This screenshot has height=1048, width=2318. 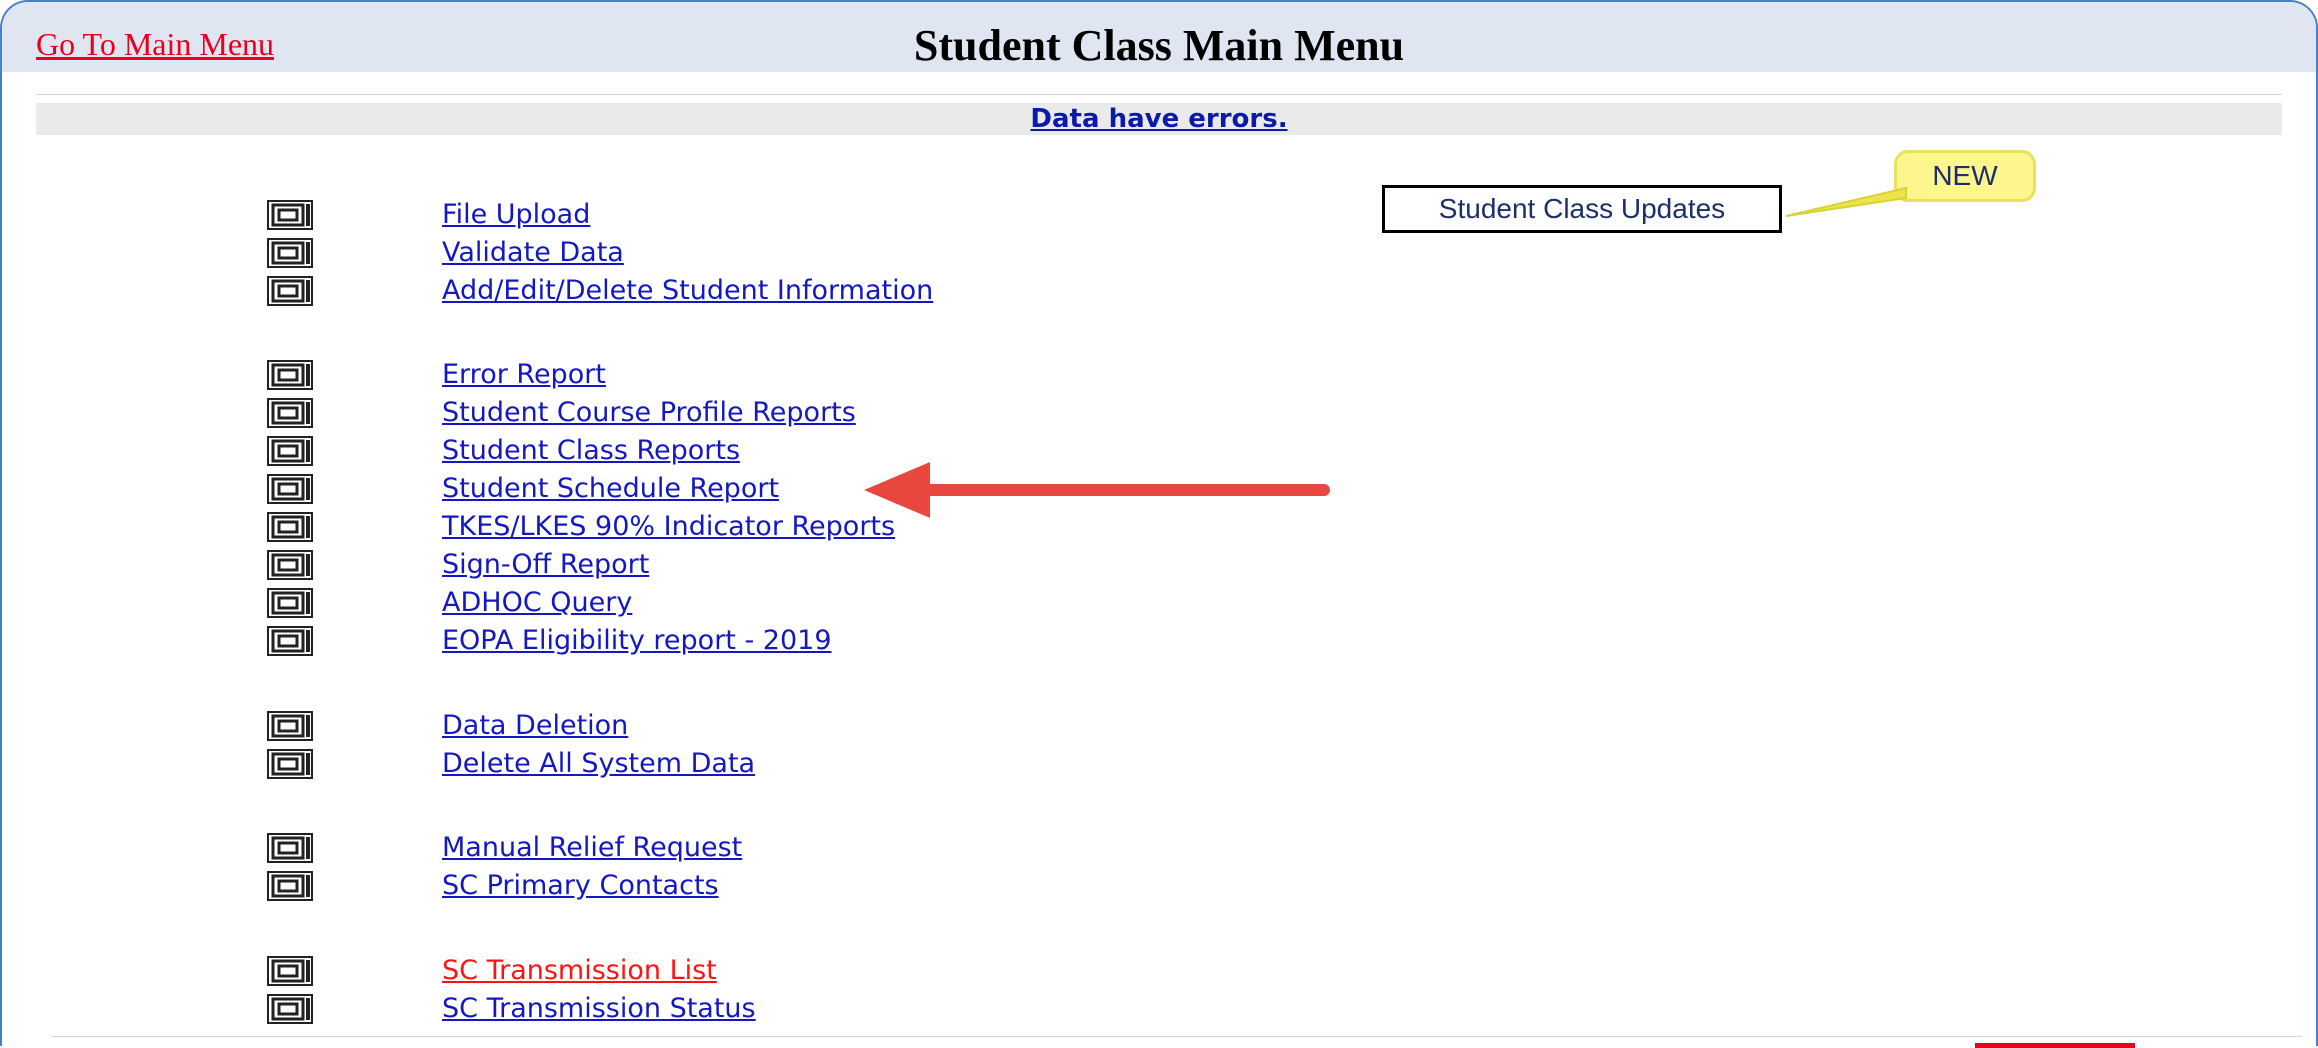 I want to click on menu-item-error-report: Error Report, so click(x=552, y=375).